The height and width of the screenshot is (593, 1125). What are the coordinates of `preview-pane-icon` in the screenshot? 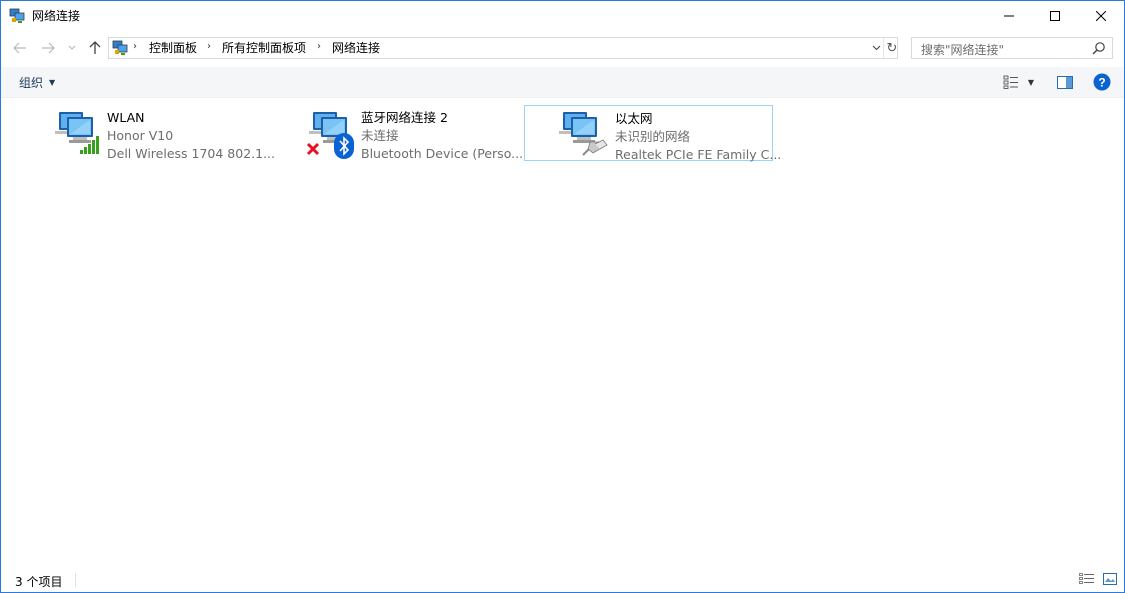 It's located at (1065, 82).